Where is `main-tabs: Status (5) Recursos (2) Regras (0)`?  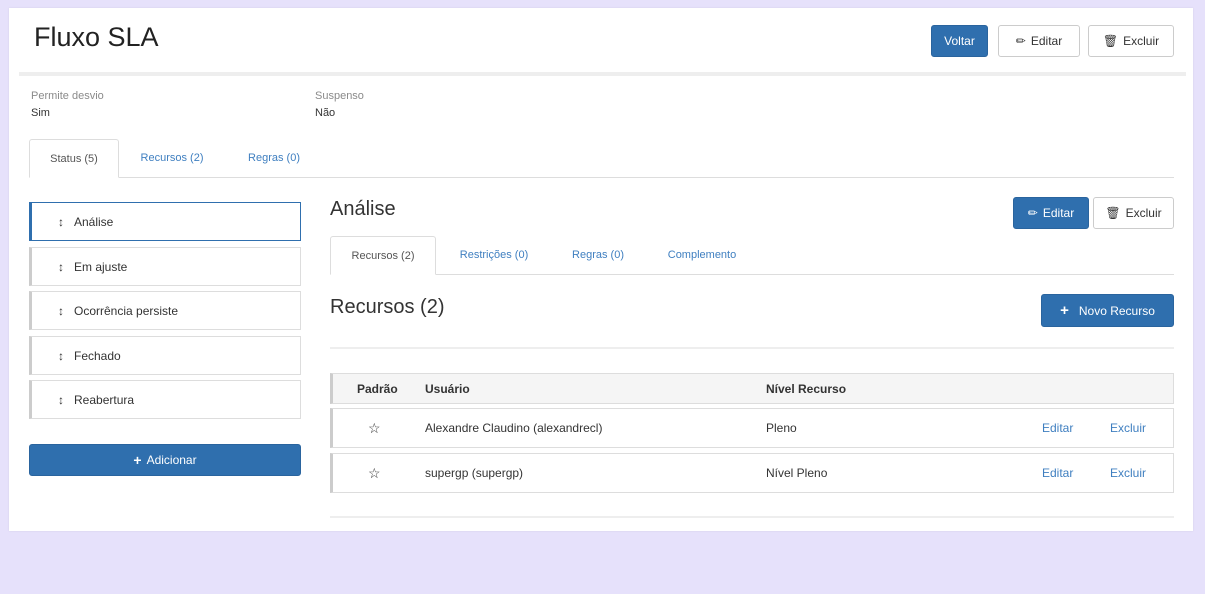 main-tabs: Status (5) Recursos (2) Regras (0) is located at coordinates (601, 158).